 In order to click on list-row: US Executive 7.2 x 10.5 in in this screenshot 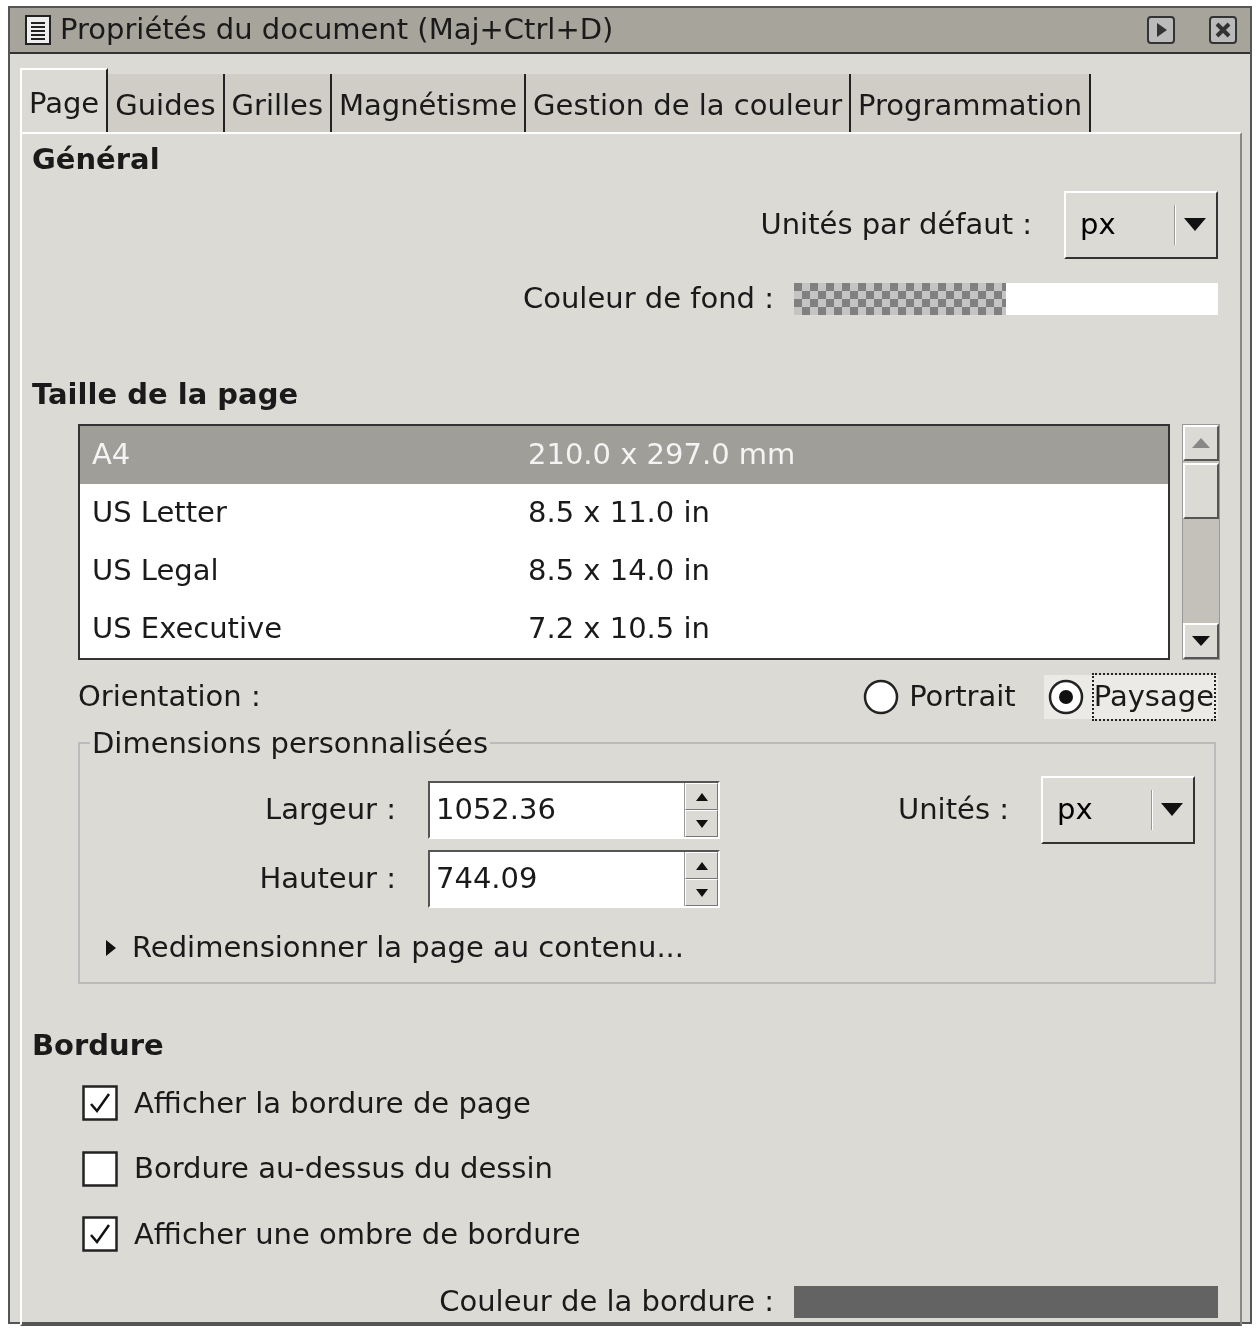, I will do `click(624, 629)`.